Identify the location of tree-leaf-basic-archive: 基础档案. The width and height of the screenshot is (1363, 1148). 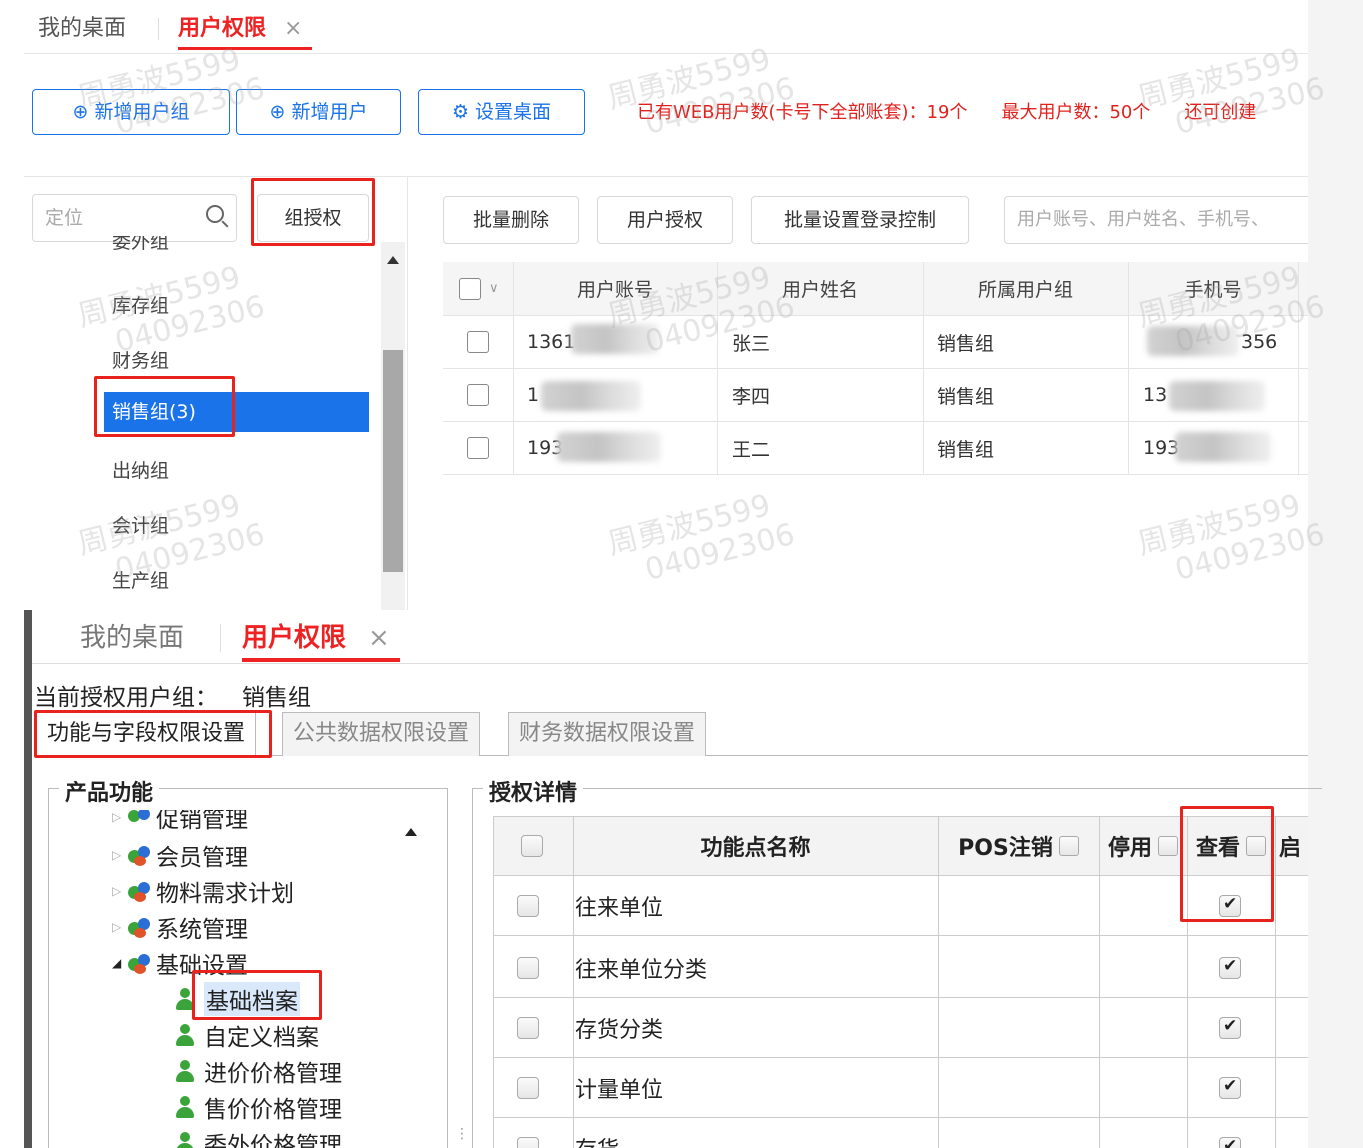
(237, 999).